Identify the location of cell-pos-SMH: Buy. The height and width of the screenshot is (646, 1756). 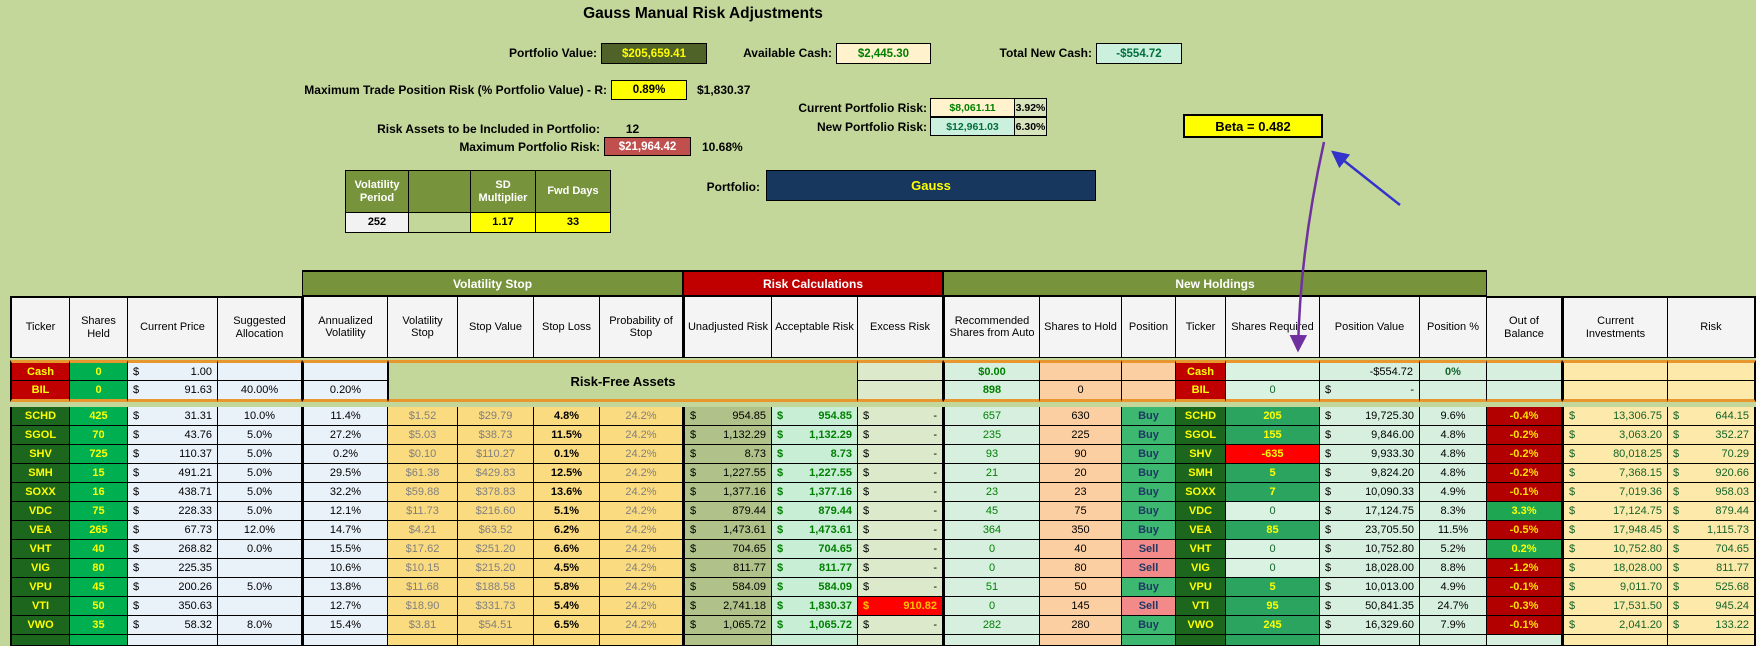
(1149, 473).